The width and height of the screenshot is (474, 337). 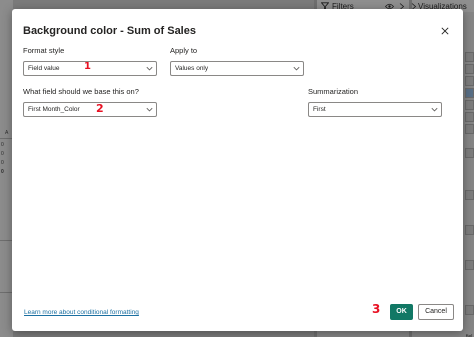 I want to click on close-icon, so click(x=445, y=31).